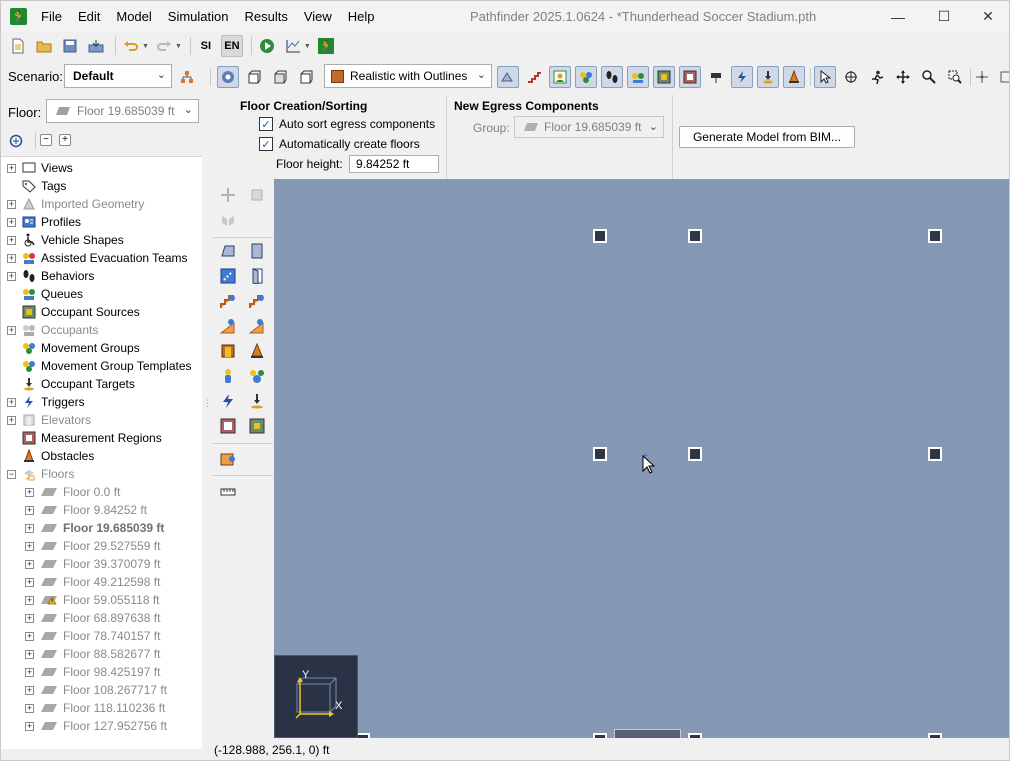 The height and width of the screenshot is (761, 1010). I want to click on tree-item-profiles: + Profiles, so click(44, 222).